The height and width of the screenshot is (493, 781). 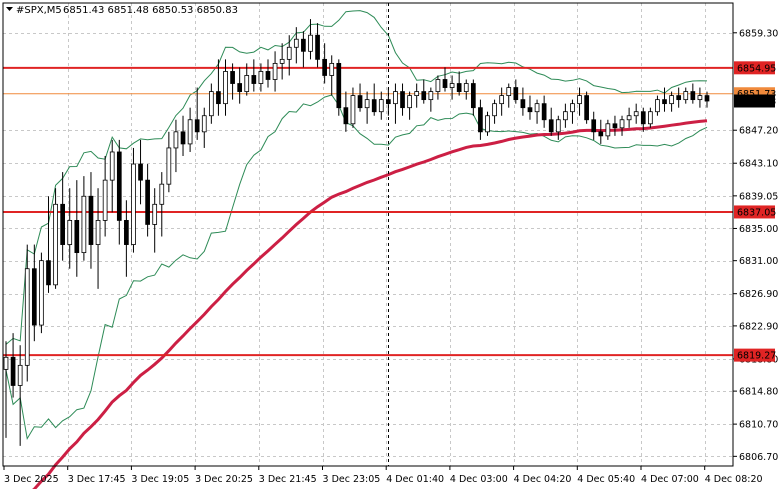 What do you see at coordinates (758, 294) in the screenshot?
I see `y-tick-label: 6826.90` at bounding box center [758, 294].